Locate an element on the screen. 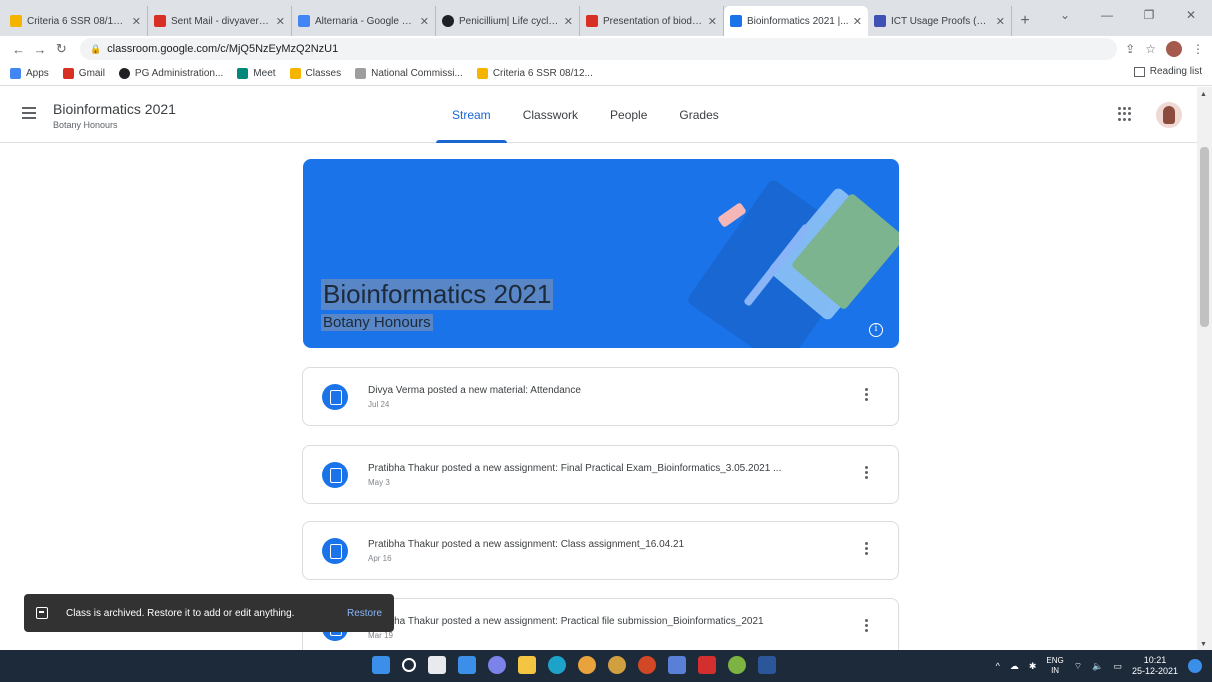 The width and height of the screenshot is (1212, 682). scroll-down-arrow-icon: ▼ is located at coordinates (1203, 644).